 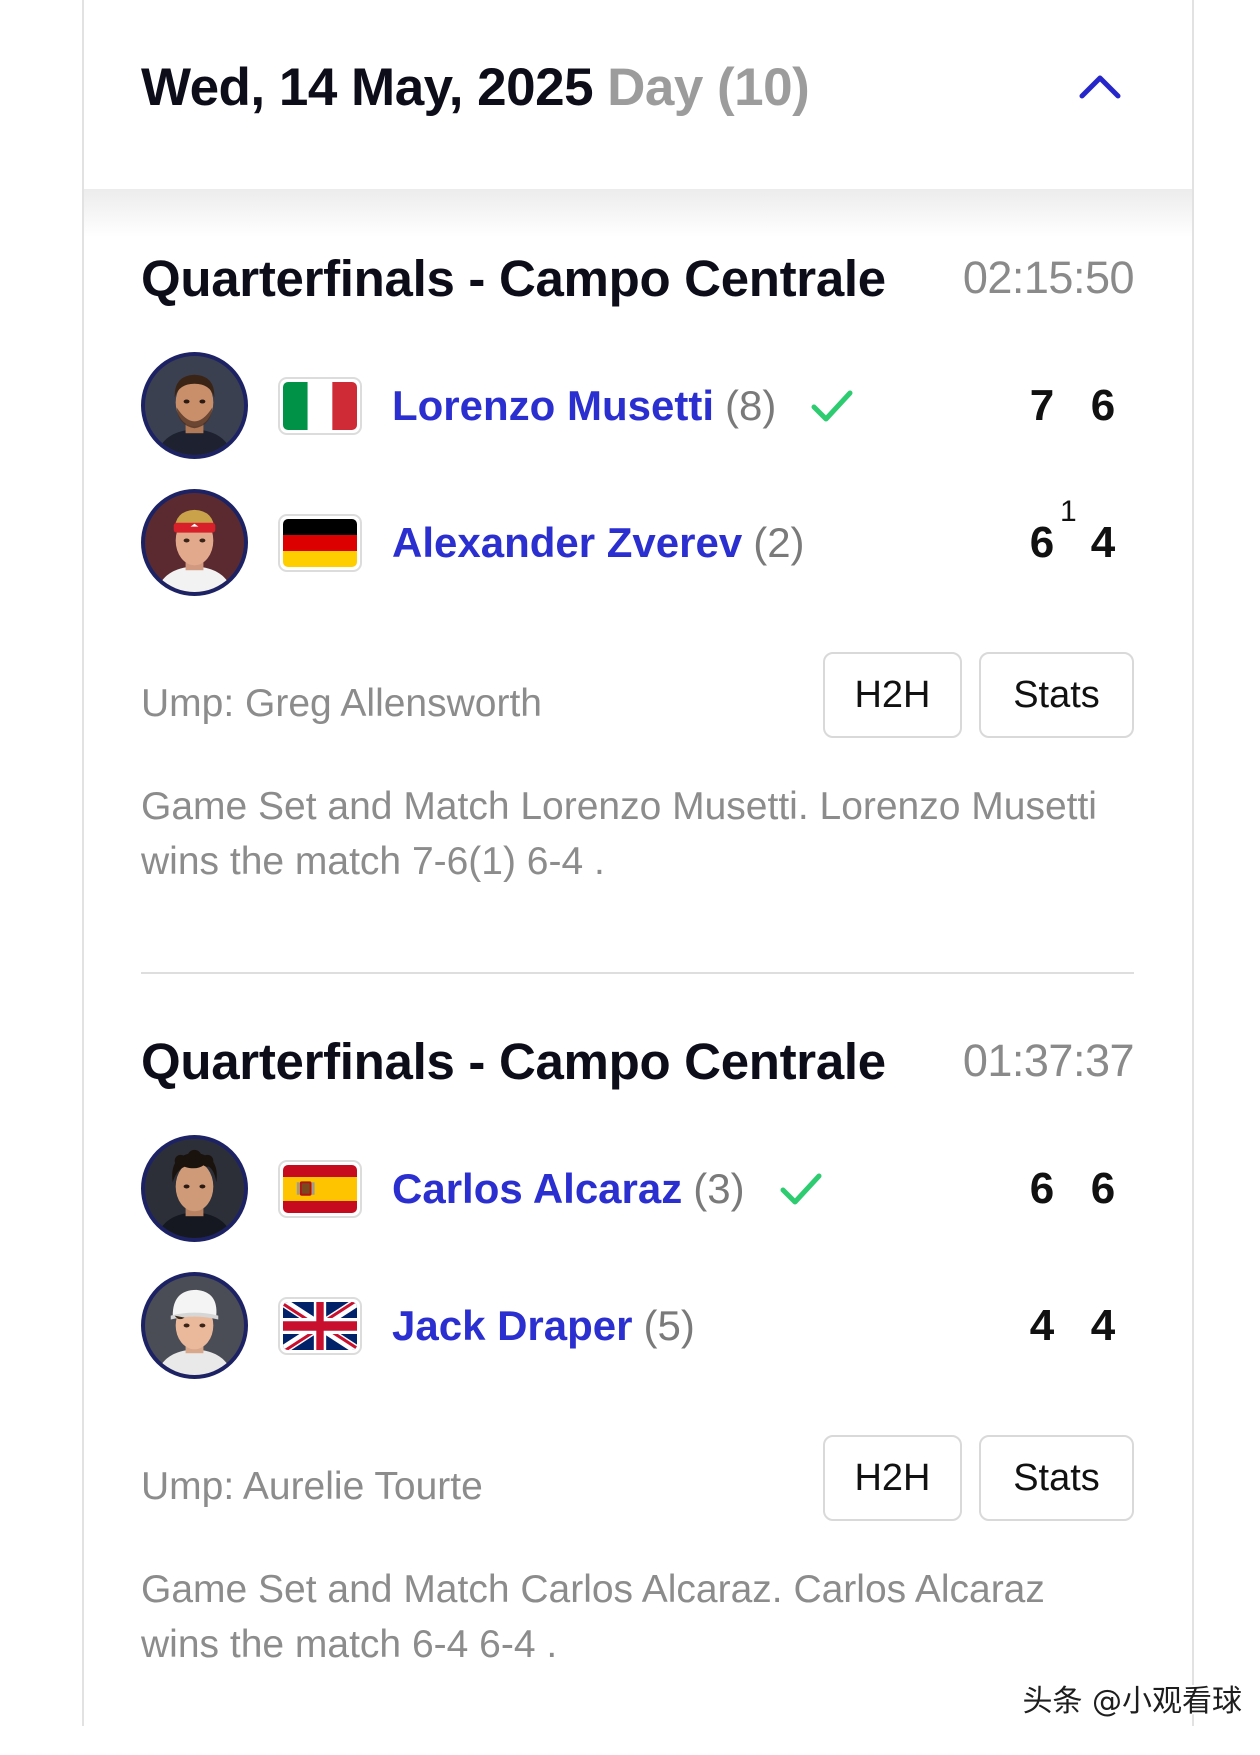 I want to click on player-name-group: Jack Draper (5), so click(x=582, y=1326).